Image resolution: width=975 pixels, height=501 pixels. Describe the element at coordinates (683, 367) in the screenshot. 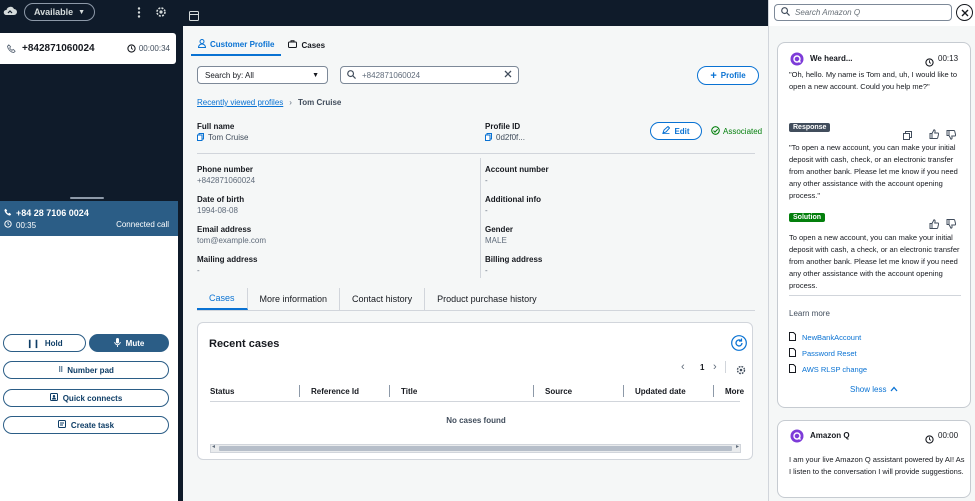

I see `previous-page-icon: ‹` at that location.